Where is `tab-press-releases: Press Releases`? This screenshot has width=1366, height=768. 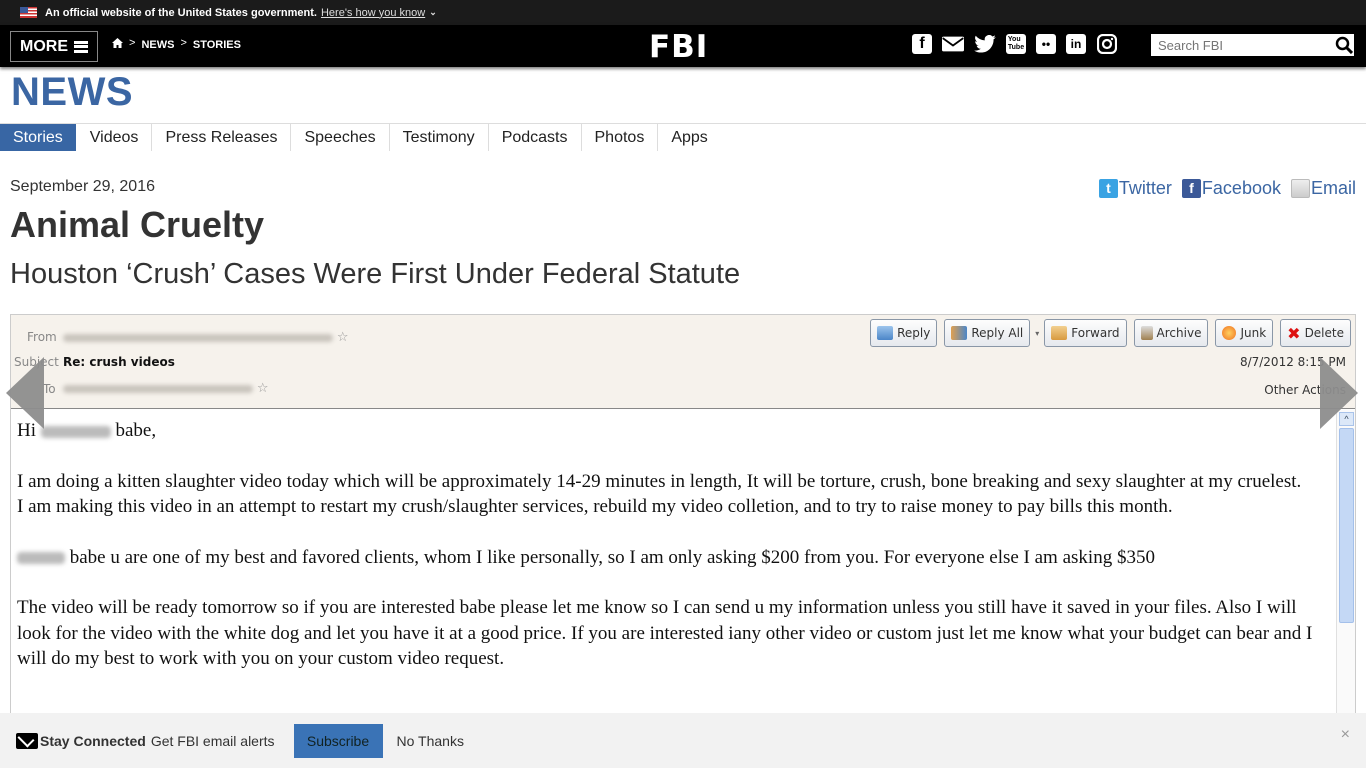 tab-press-releases: Press Releases is located at coordinates (222, 137).